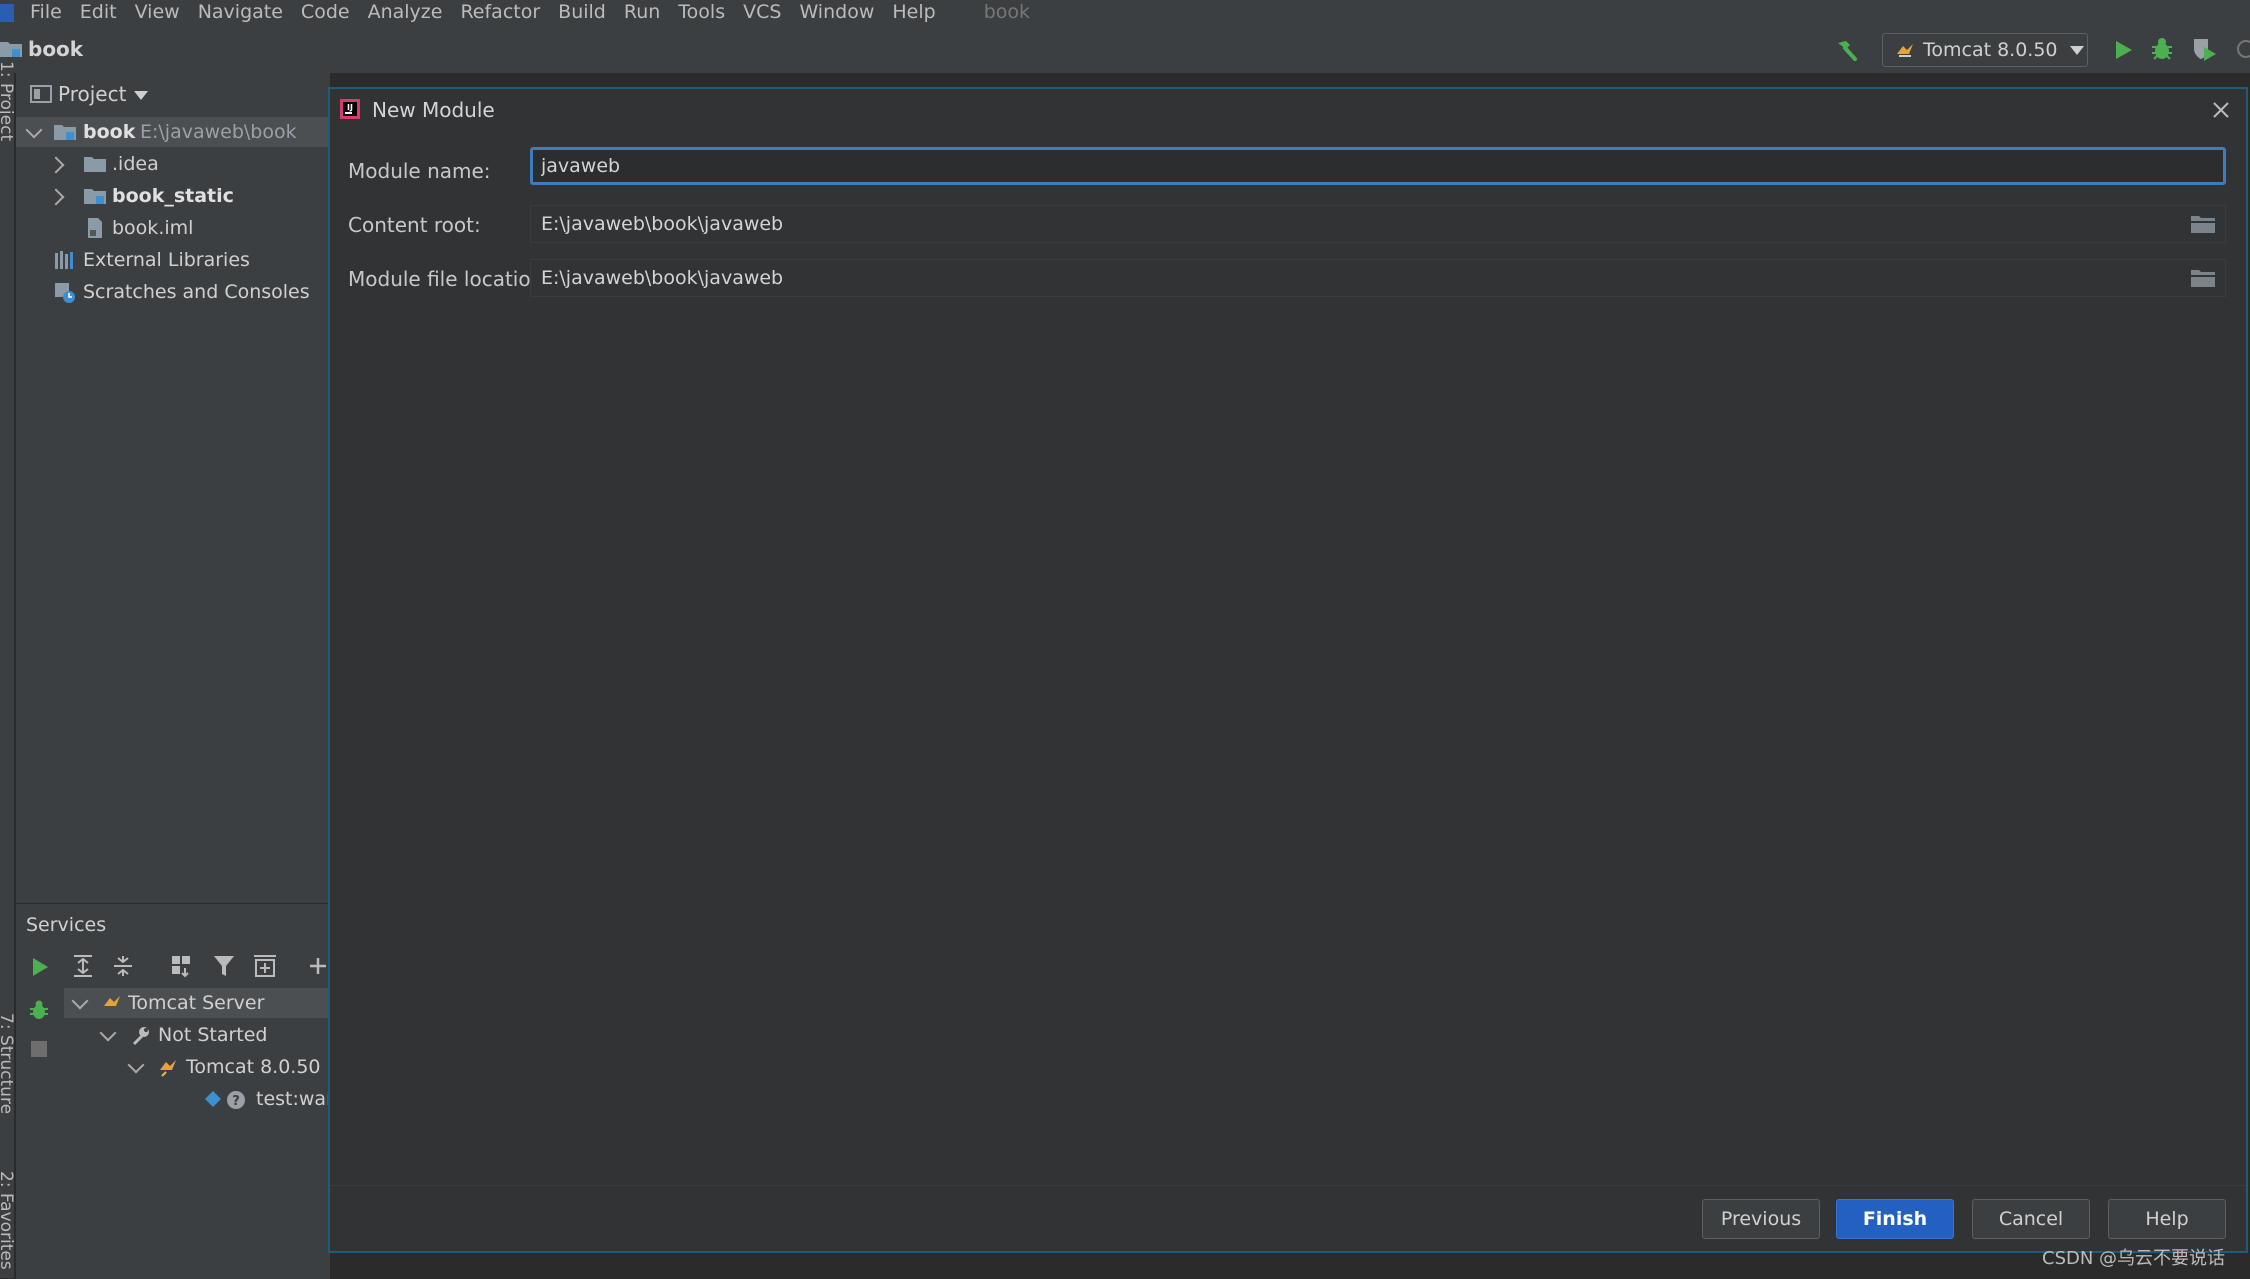 The image size is (2250, 1279). I want to click on finish-button: Finish, so click(1895, 1219).